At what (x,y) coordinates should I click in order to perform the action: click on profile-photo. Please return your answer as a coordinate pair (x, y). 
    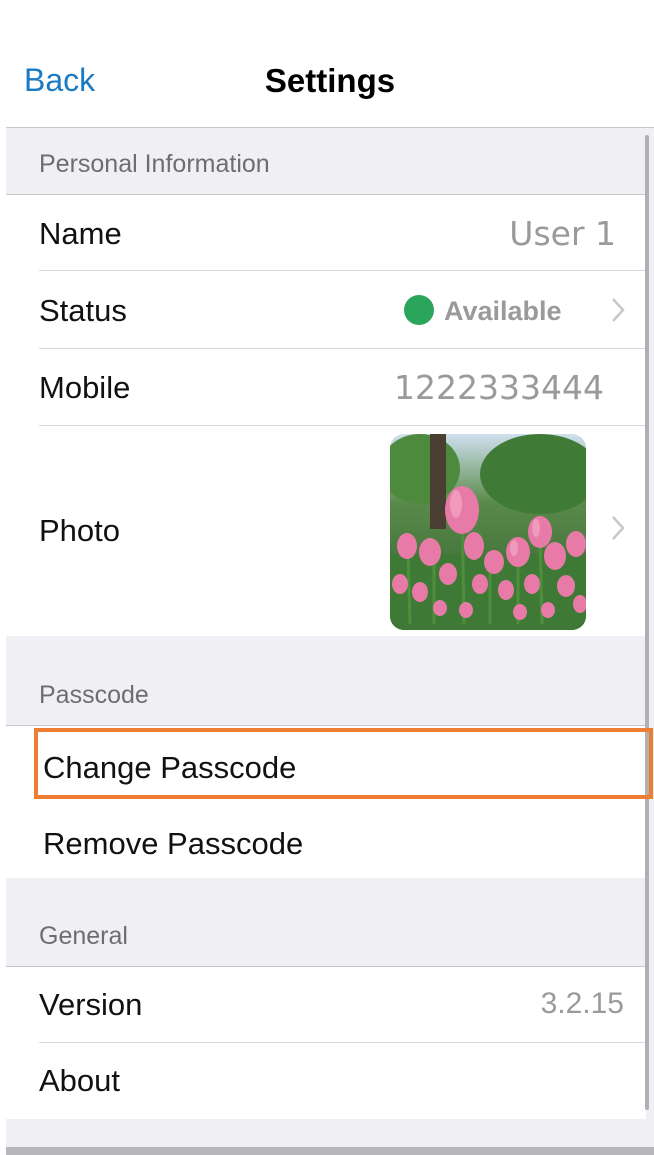
    Looking at the image, I should click on (488, 532).